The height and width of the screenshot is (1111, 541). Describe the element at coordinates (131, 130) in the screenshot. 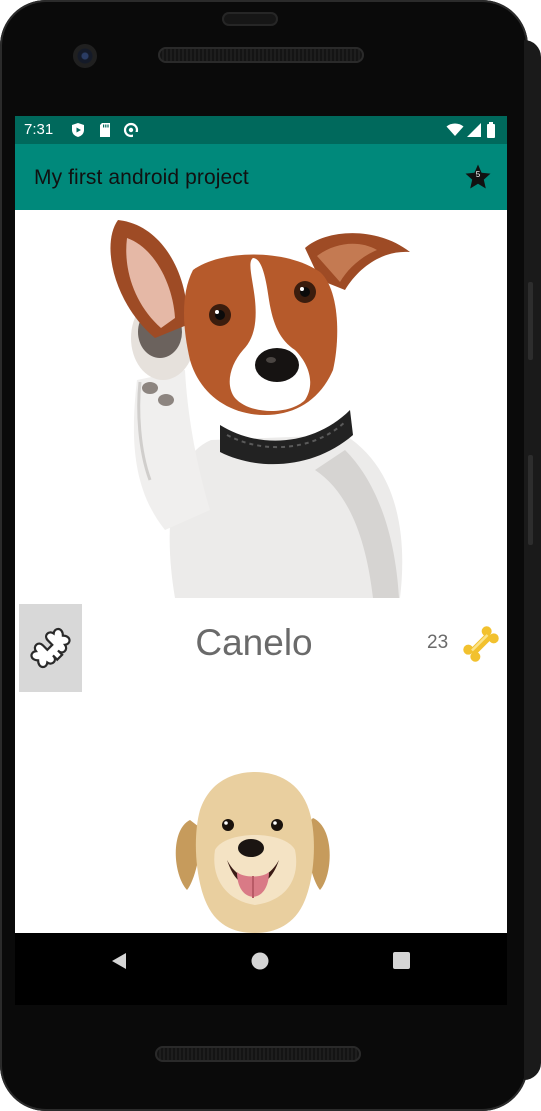

I see `data-saver-icon` at that location.